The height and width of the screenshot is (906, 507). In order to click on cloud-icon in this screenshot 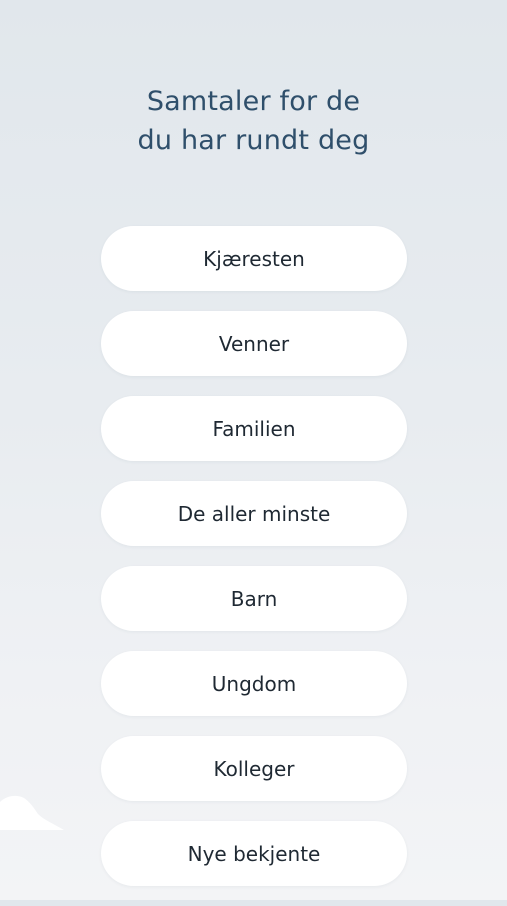, I will do `click(32, 812)`.